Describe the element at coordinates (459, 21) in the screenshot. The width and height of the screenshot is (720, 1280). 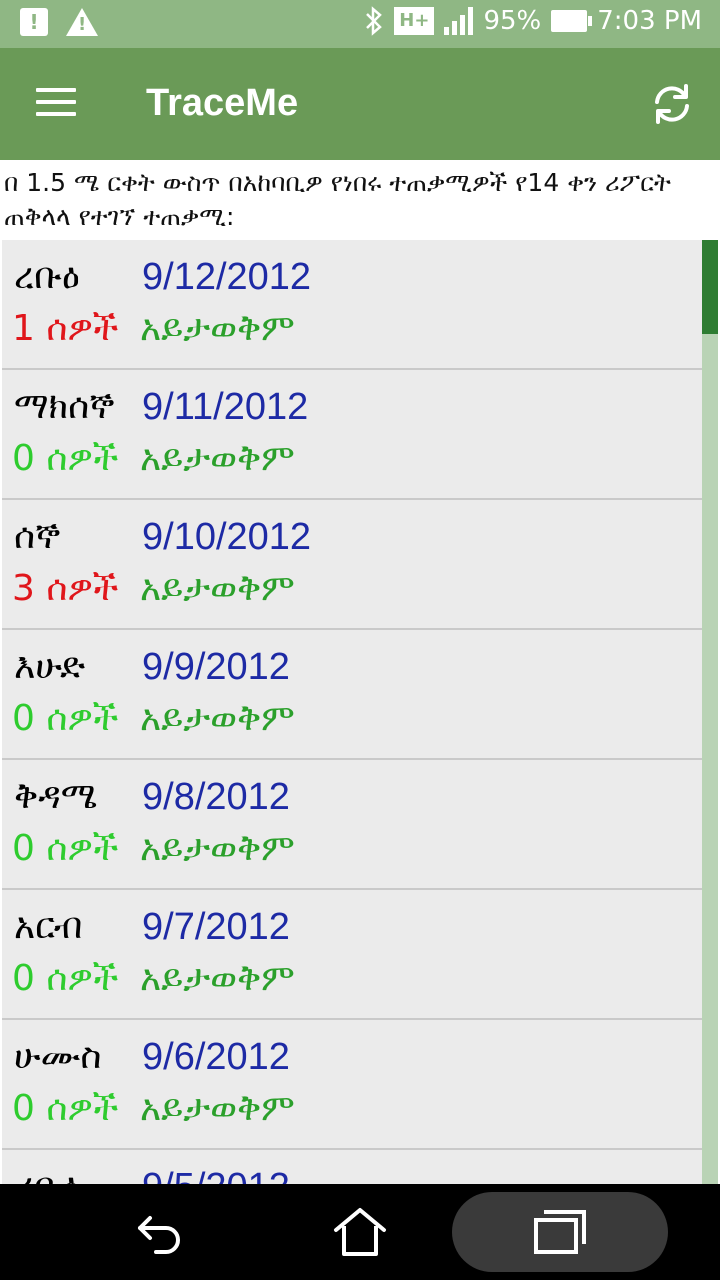
I see `signal-icon` at that location.